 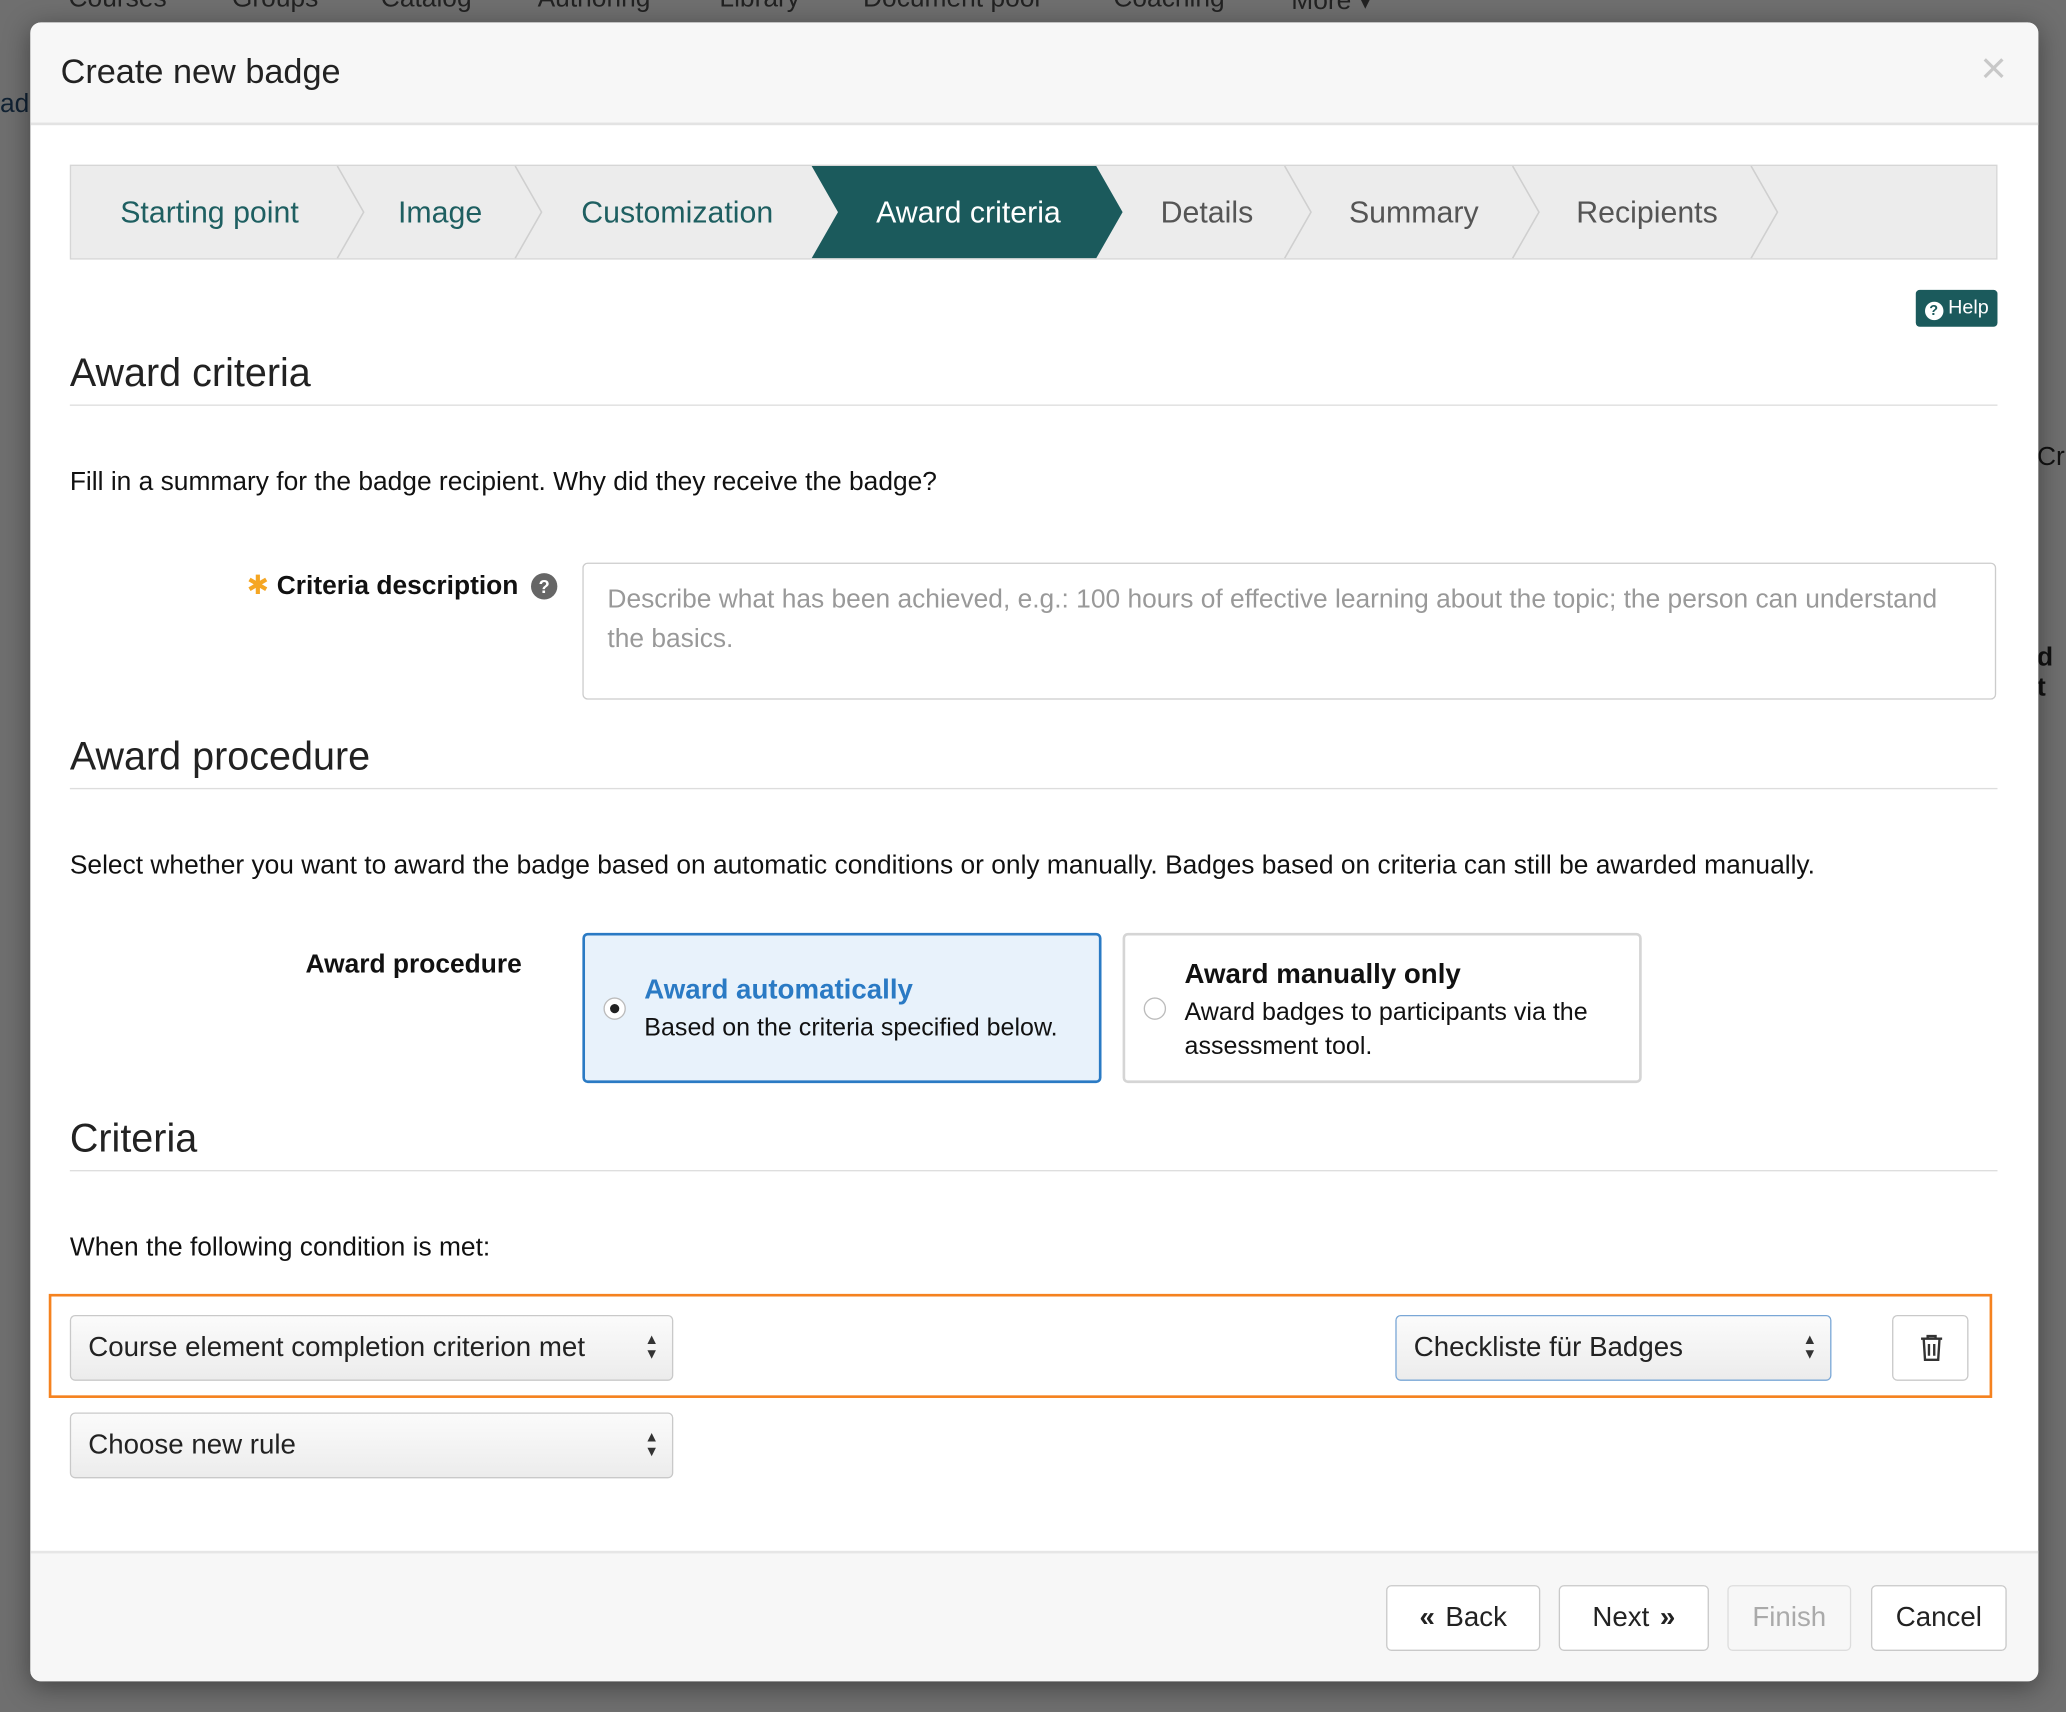 I want to click on course-element-value: Checkliste für Badges, so click(x=1548, y=1347).